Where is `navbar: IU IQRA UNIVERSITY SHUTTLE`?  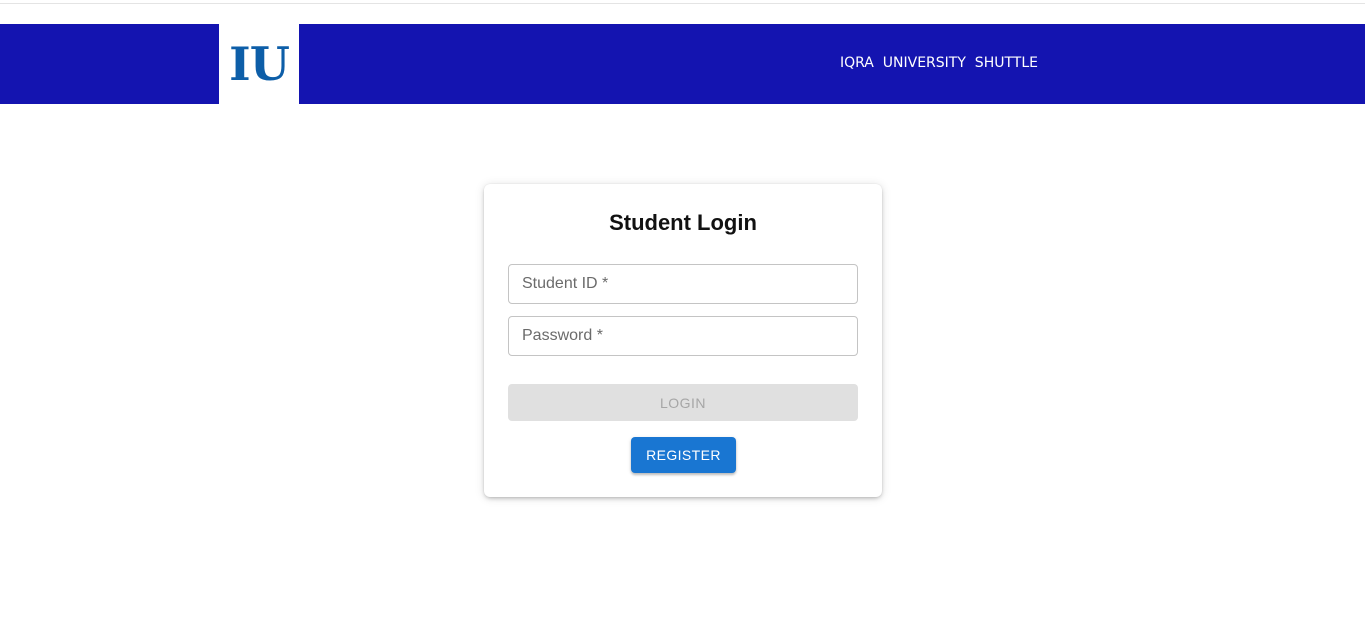
navbar: IU IQRA UNIVERSITY SHUTTLE is located at coordinates (682, 64).